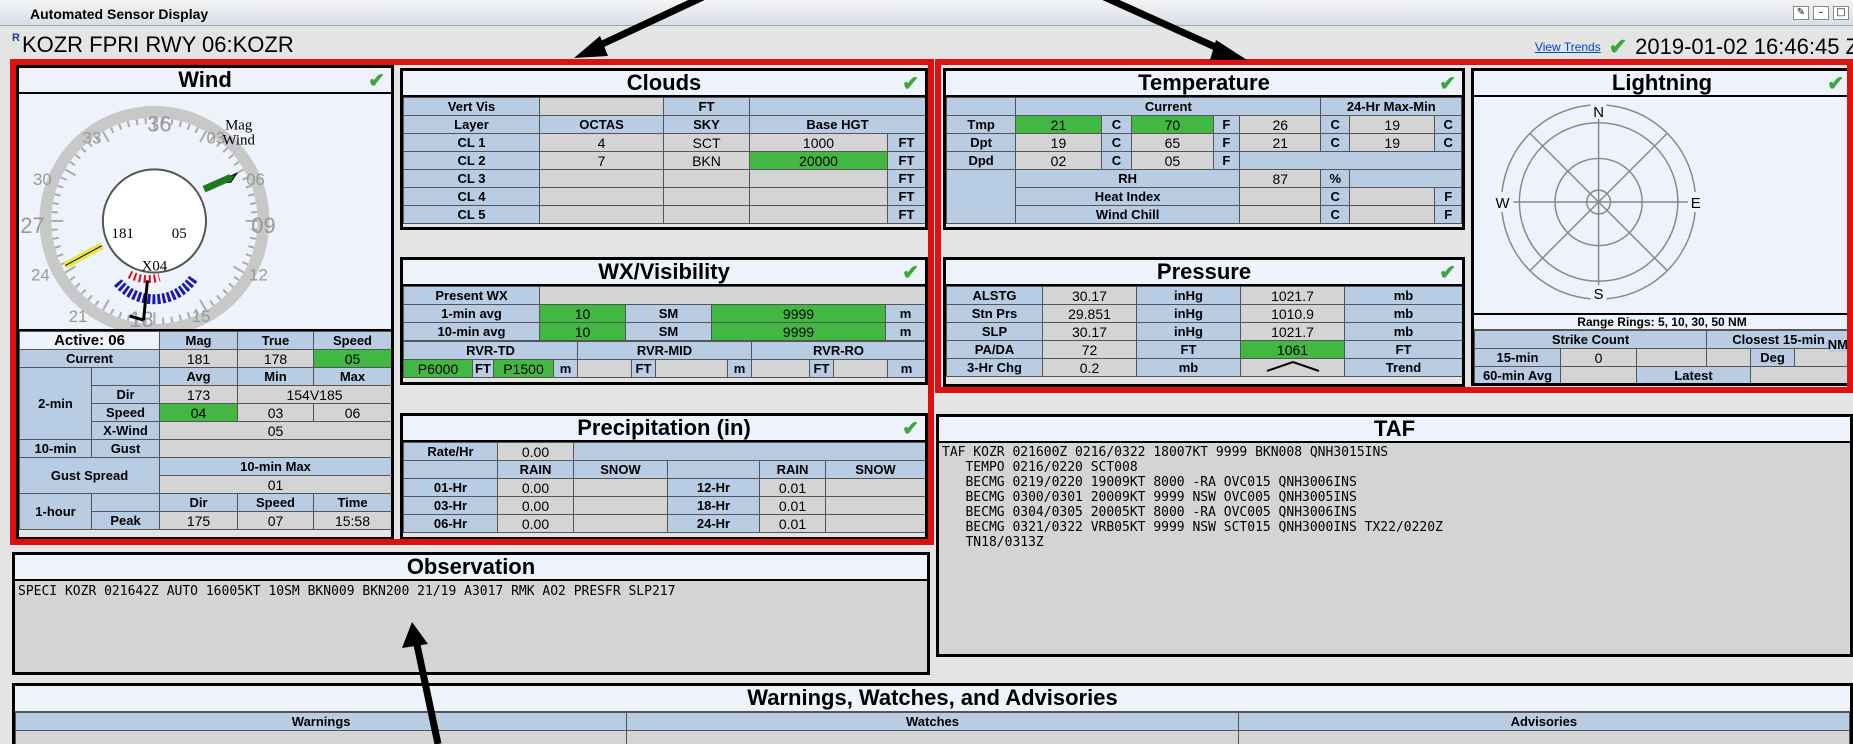  Describe the element at coordinates (523, 368) in the screenshot. I see `rvr-td-value2: P1500` at that location.